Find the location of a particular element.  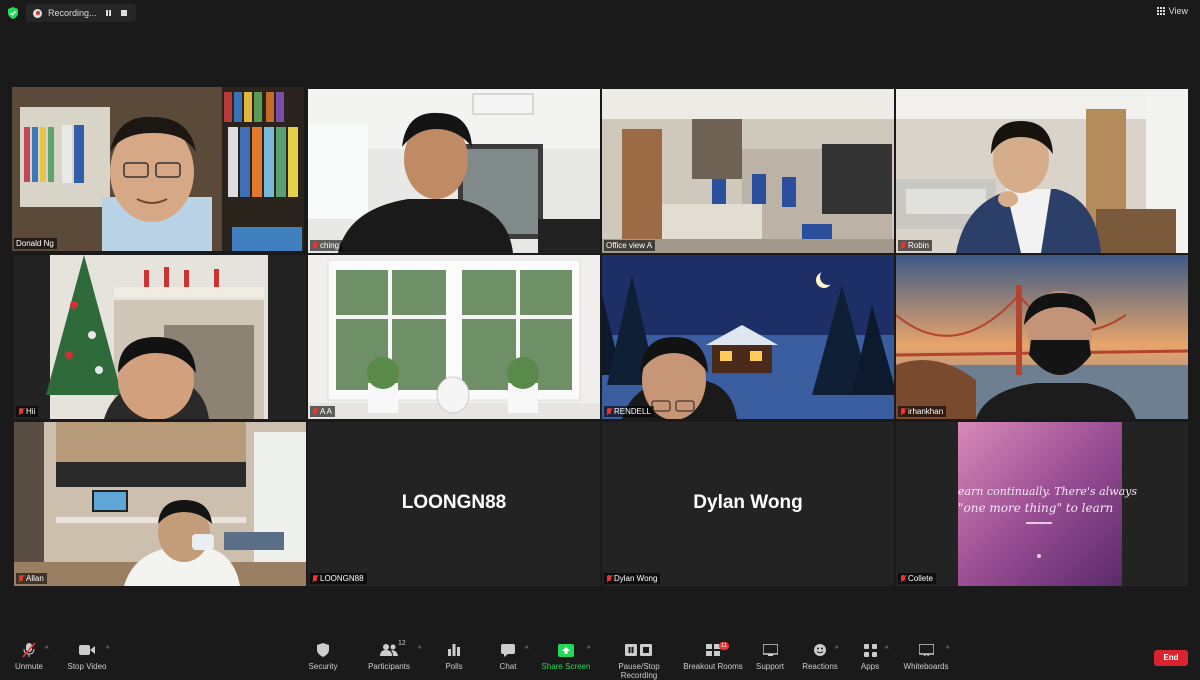

participant-nameplate: ching is located at coordinates (326, 245).